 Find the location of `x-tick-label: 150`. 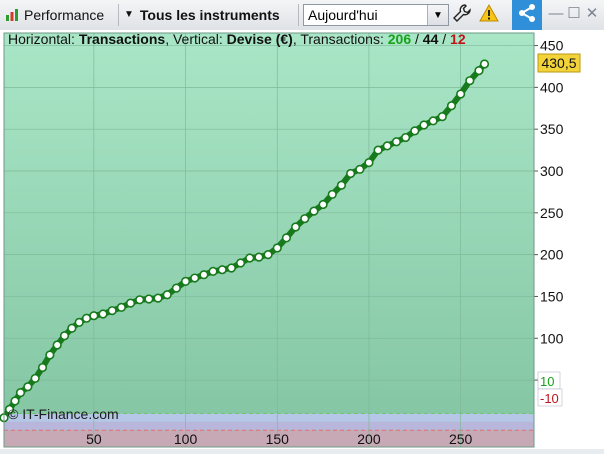

x-tick-label: 150 is located at coordinates (278, 439).